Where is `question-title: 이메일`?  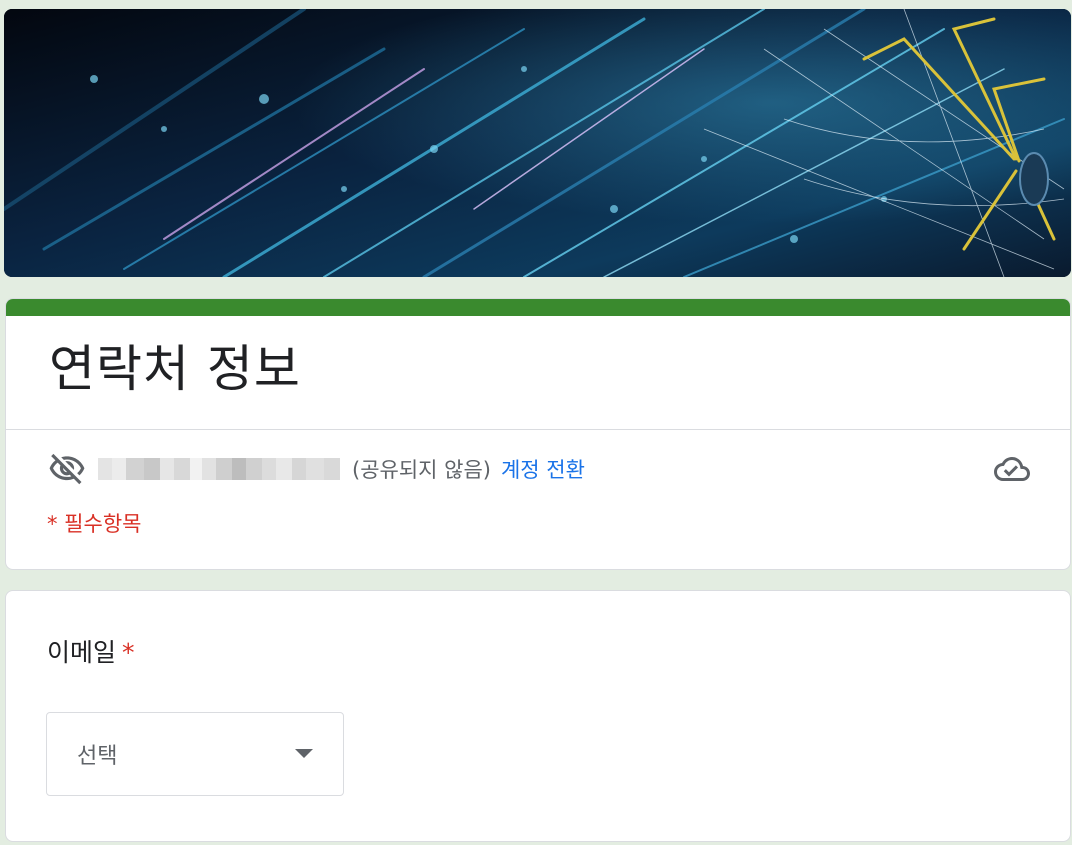 question-title: 이메일 is located at coordinates (82, 652).